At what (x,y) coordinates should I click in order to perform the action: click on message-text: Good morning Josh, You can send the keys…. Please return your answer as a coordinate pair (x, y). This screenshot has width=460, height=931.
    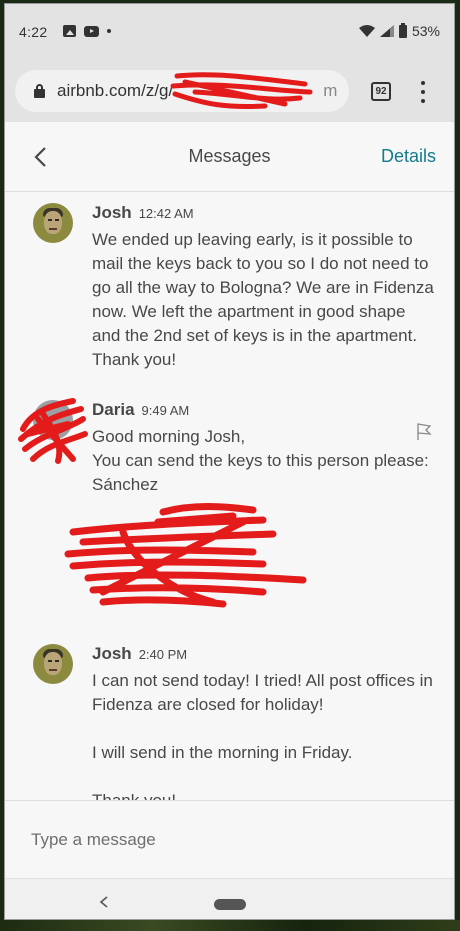
    Looking at the image, I should click on (260, 460).